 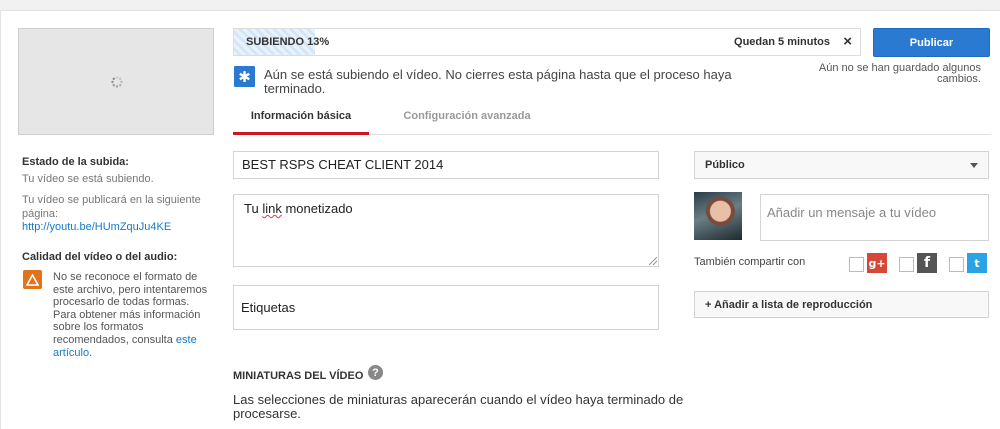 What do you see at coordinates (877, 263) in the screenshot?
I see `googleplus-icon: g+` at bounding box center [877, 263].